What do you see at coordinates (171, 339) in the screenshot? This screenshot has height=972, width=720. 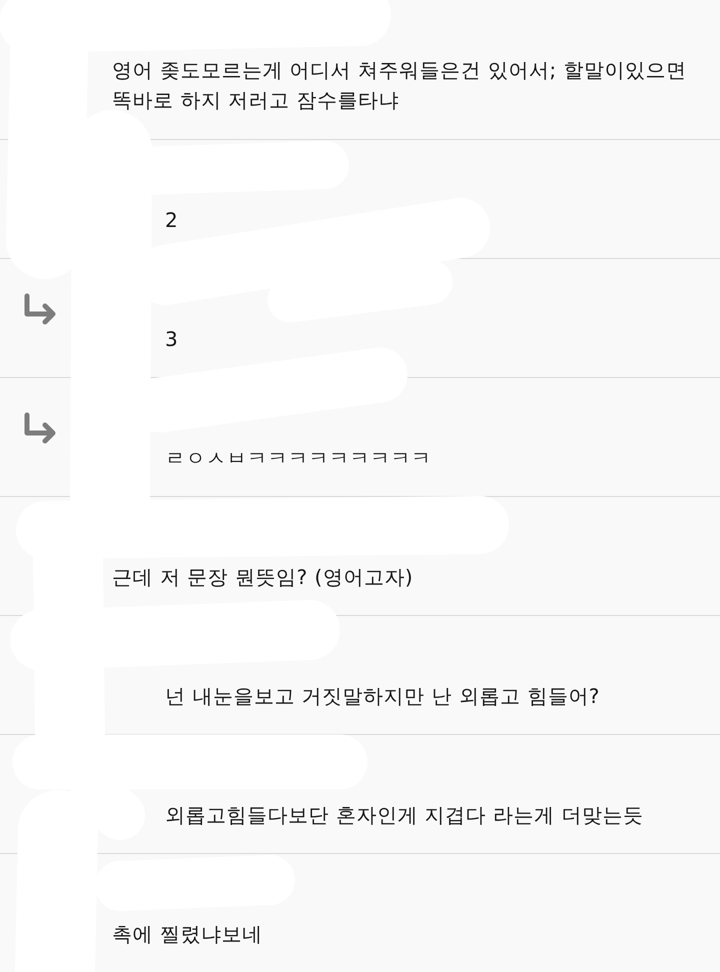 I see `comment-text: 3` at bounding box center [171, 339].